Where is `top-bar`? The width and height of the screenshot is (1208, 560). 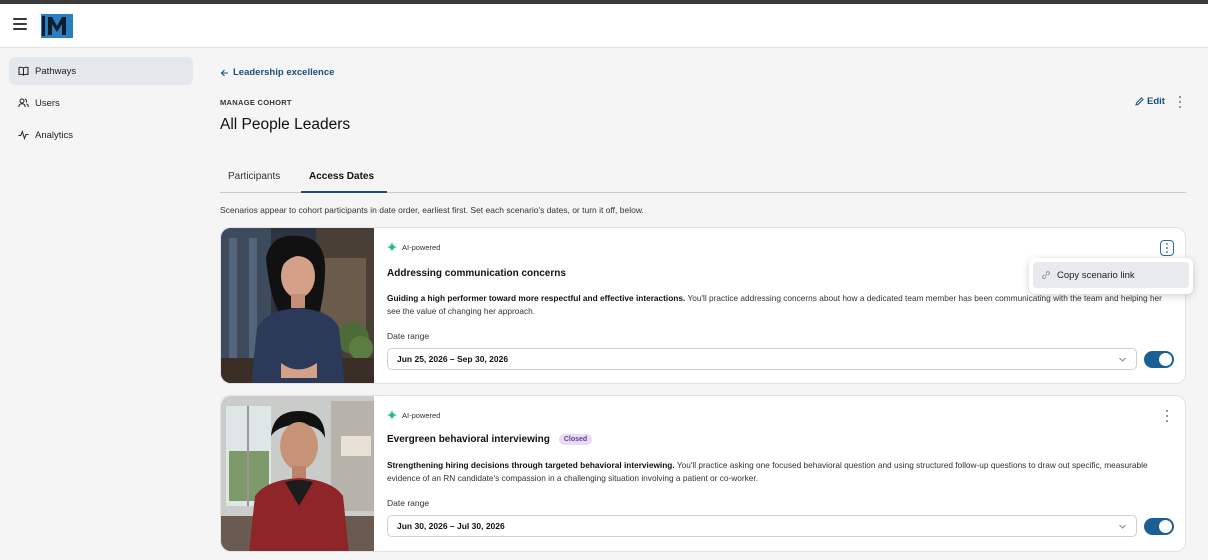
top-bar is located at coordinates (604, 26).